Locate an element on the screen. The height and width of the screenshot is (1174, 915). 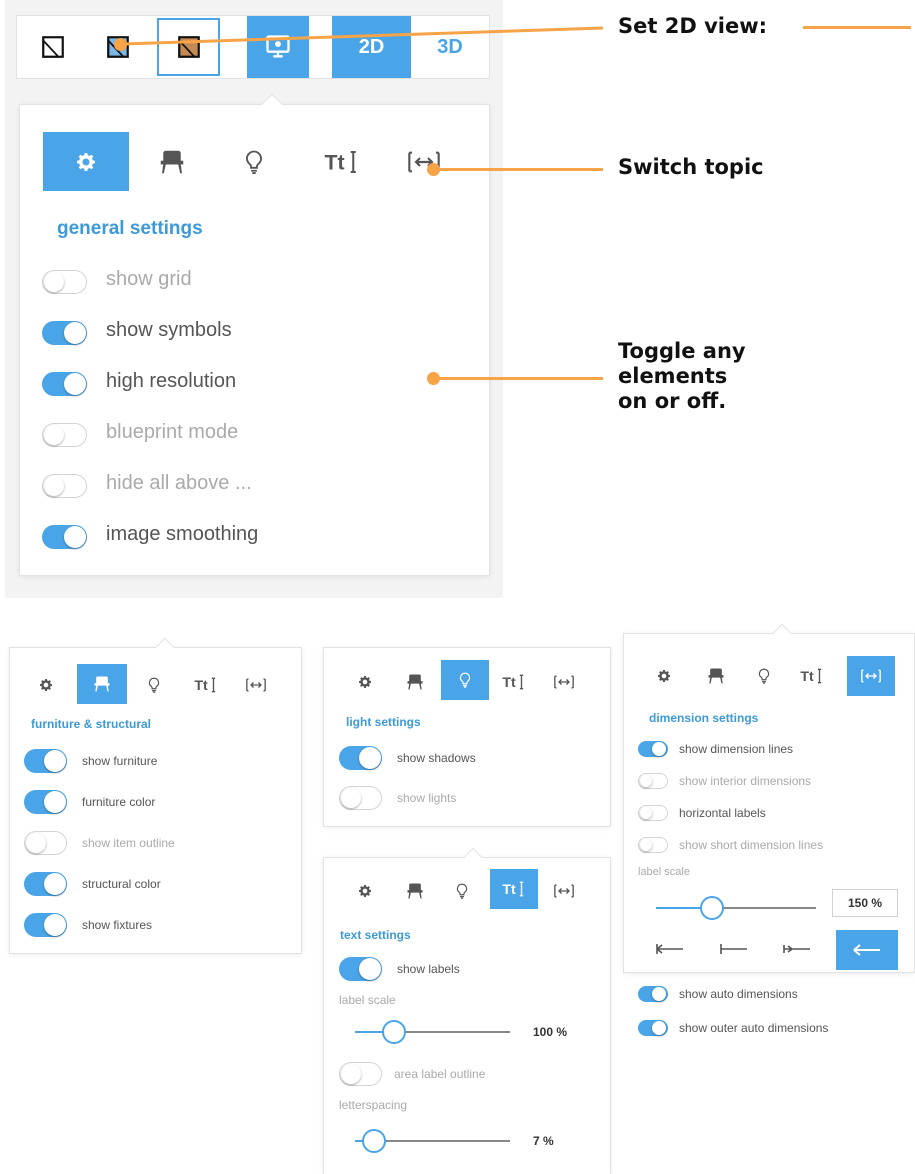
plan-basic-button is located at coordinates (53, 47).